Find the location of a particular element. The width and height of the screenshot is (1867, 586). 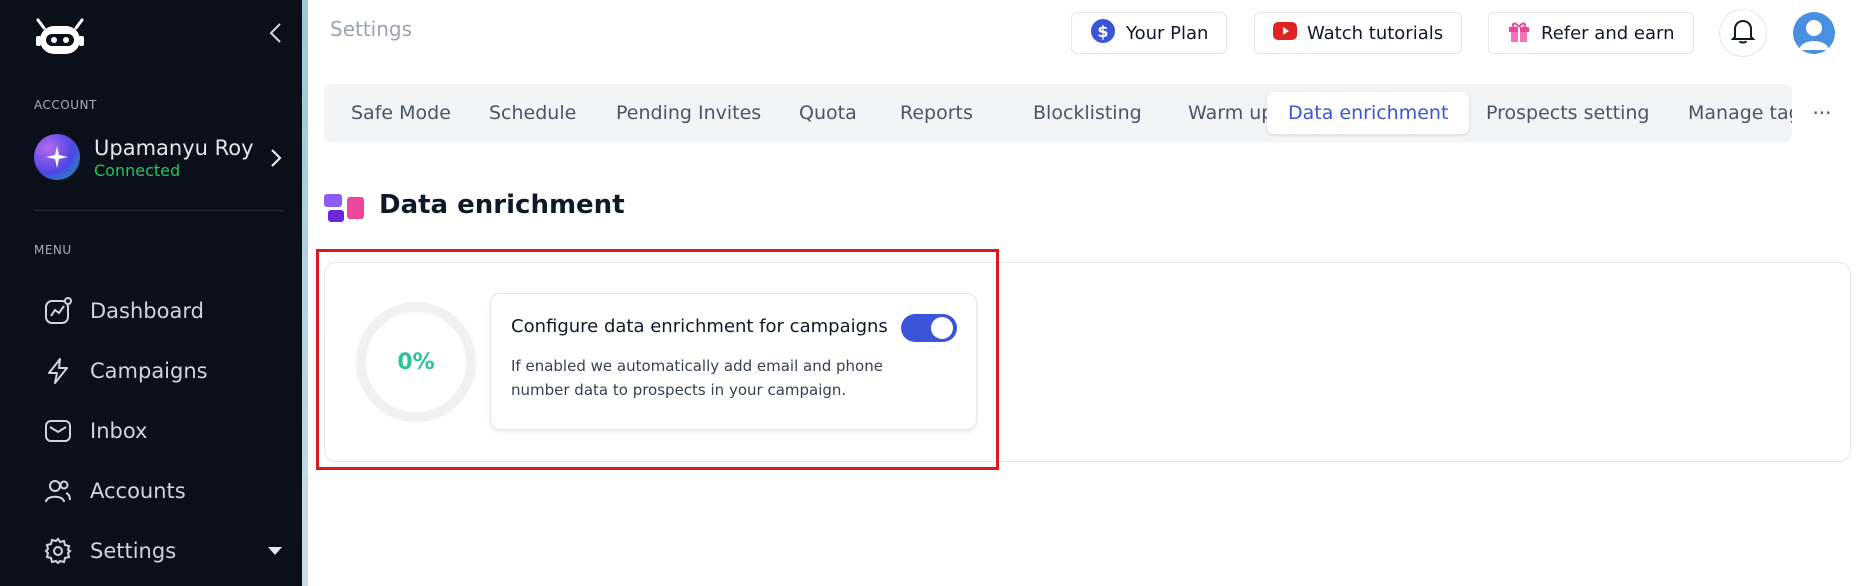

tab-manage-tags: Manage tags is located at coordinates (1729, 113).